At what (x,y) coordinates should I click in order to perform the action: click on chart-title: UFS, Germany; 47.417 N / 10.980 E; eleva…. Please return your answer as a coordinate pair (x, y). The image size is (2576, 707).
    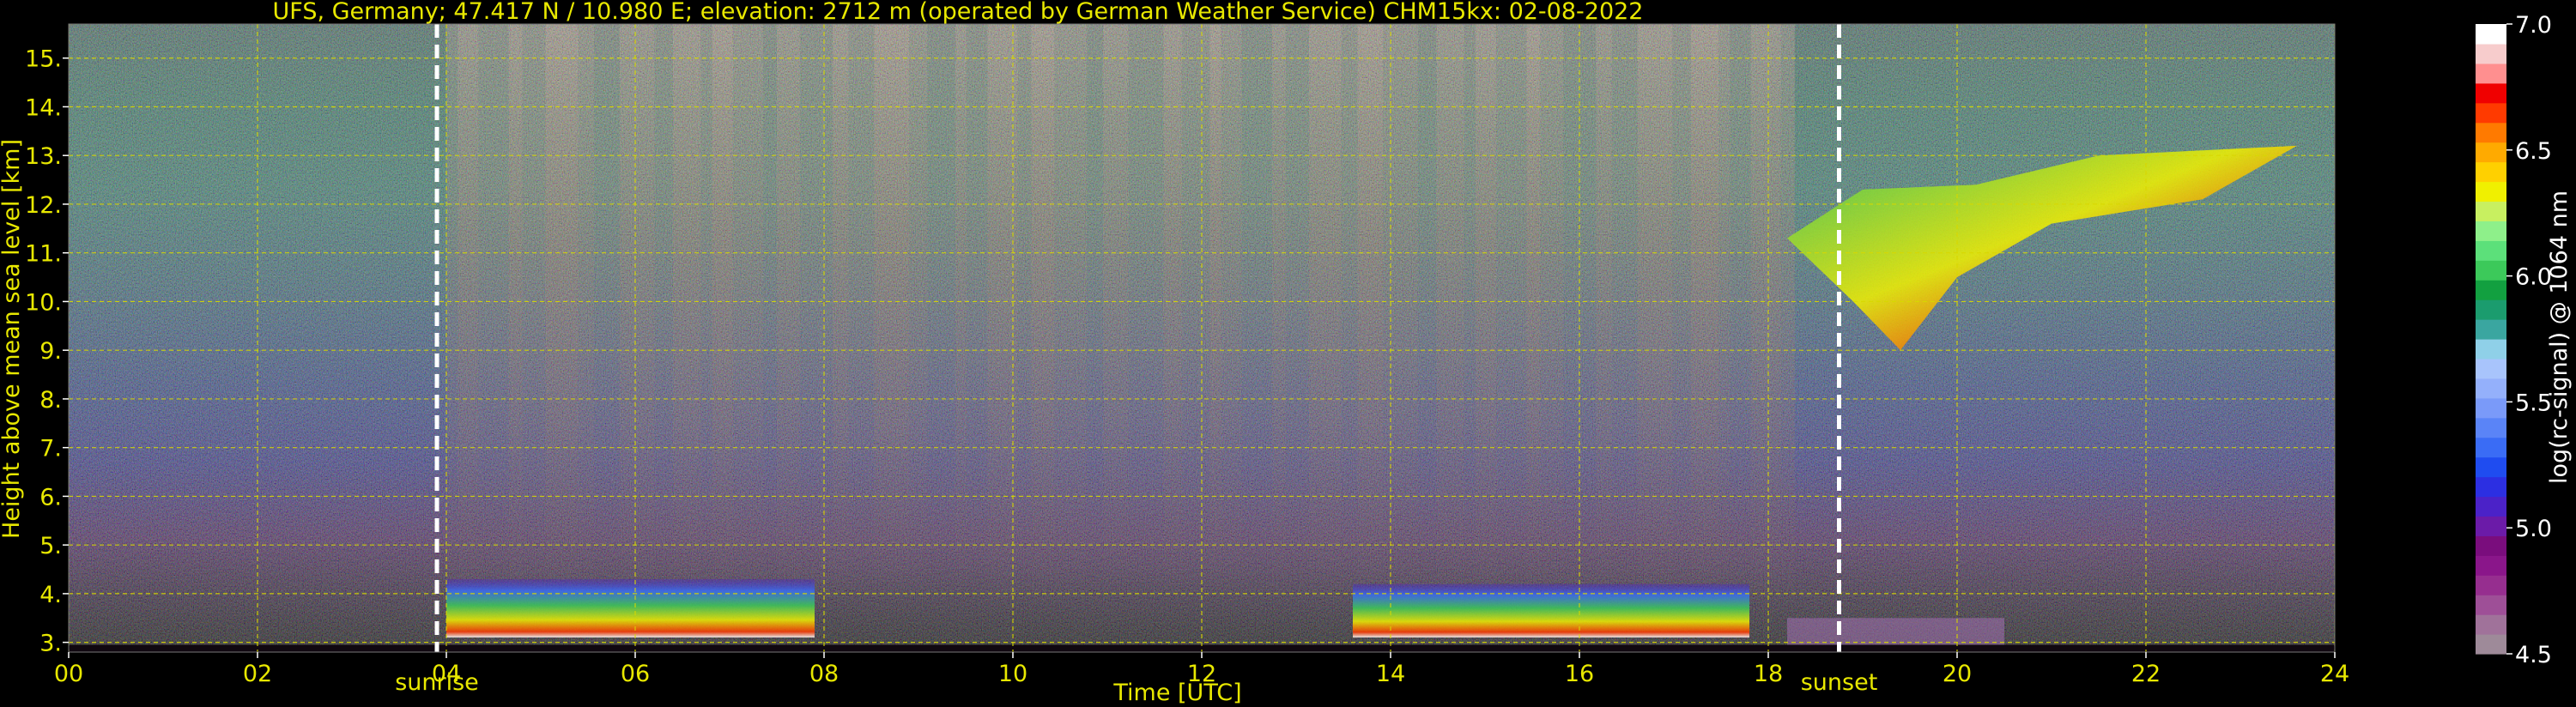
    Looking at the image, I should click on (958, 12).